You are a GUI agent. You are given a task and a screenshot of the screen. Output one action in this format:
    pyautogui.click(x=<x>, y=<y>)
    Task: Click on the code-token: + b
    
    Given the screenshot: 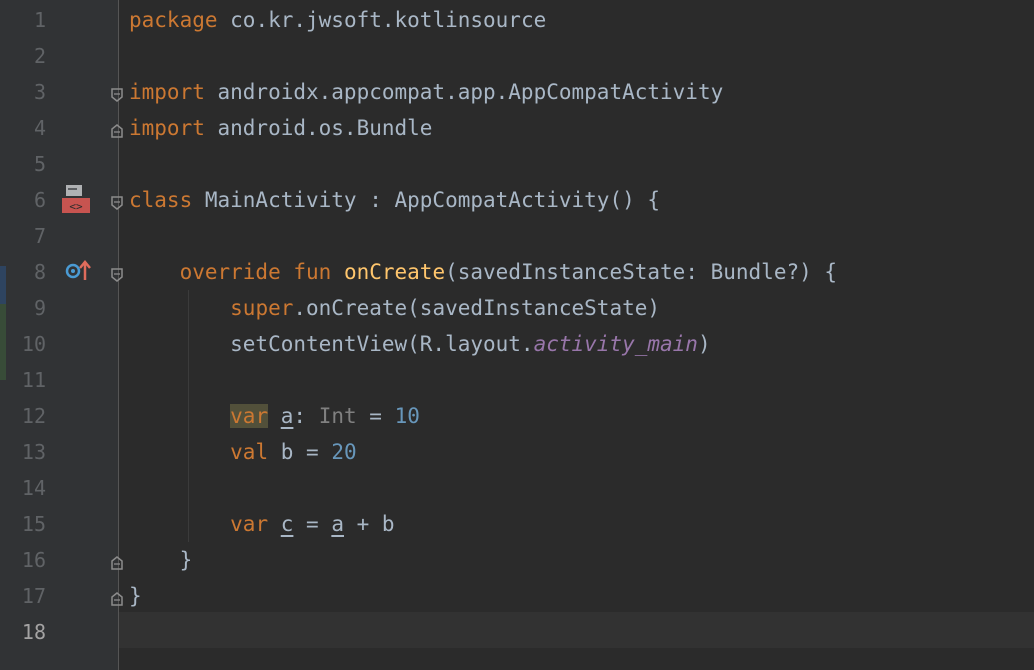 What is the action you would take?
    pyautogui.click(x=369, y=524)
    